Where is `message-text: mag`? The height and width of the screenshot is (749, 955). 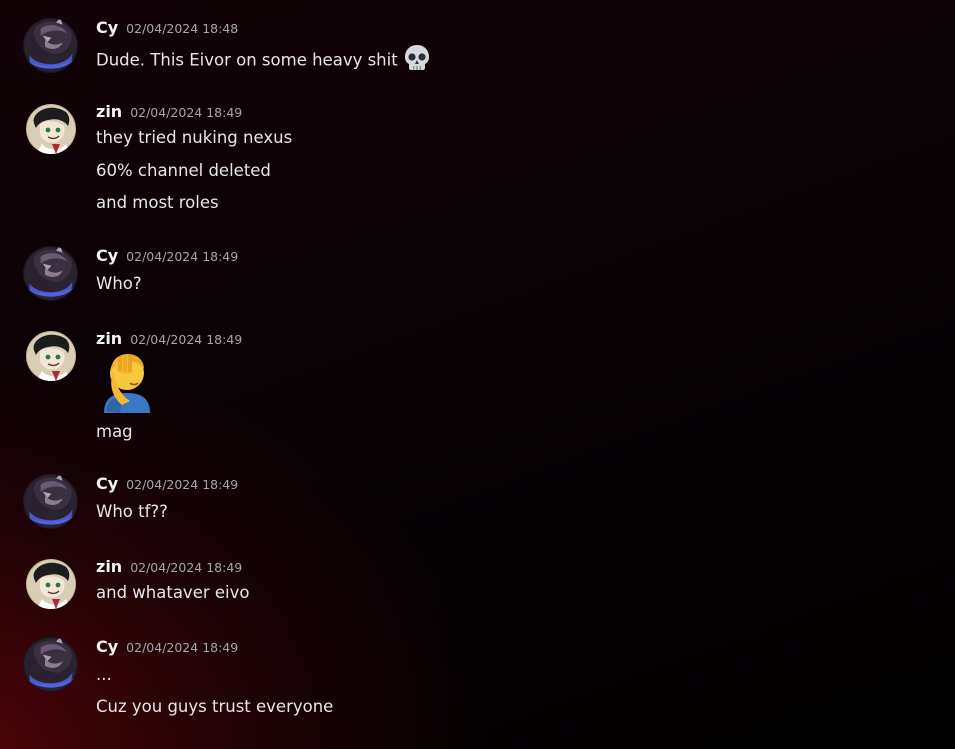 message-text: mag is located at coordinates (114, 431).